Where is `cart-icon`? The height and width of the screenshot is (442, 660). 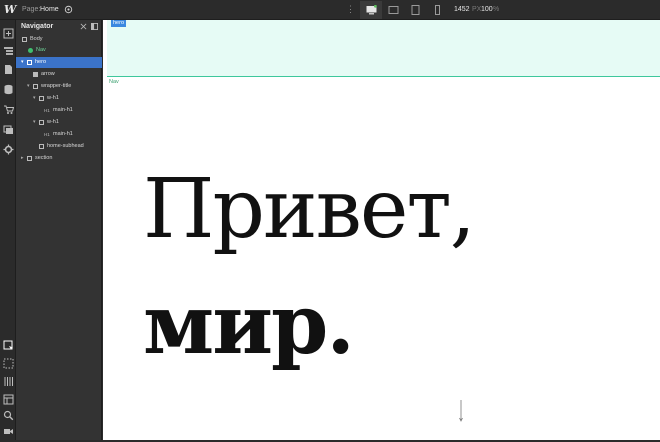 cart-icon is located at coordinates (9, 109).